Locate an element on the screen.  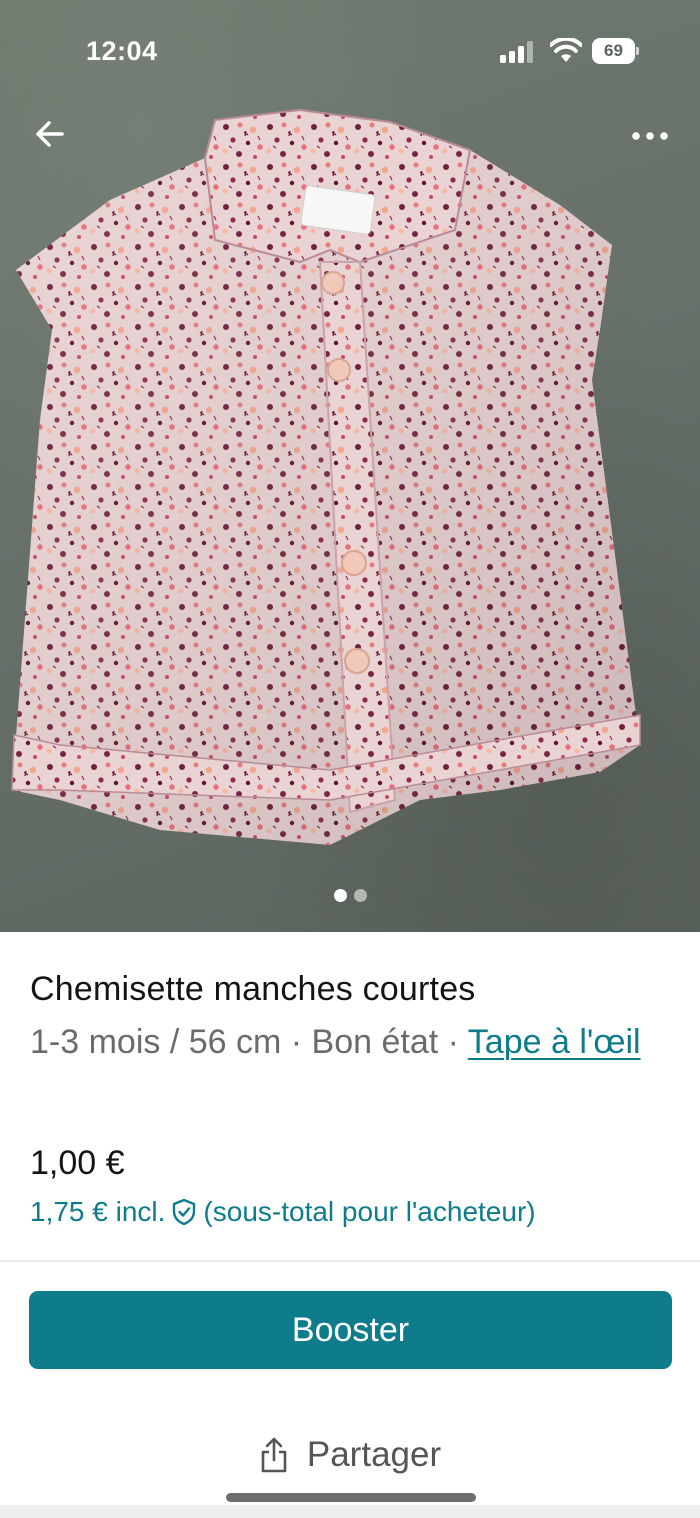
battery-level: 69 is located at coordinates (613, 51).